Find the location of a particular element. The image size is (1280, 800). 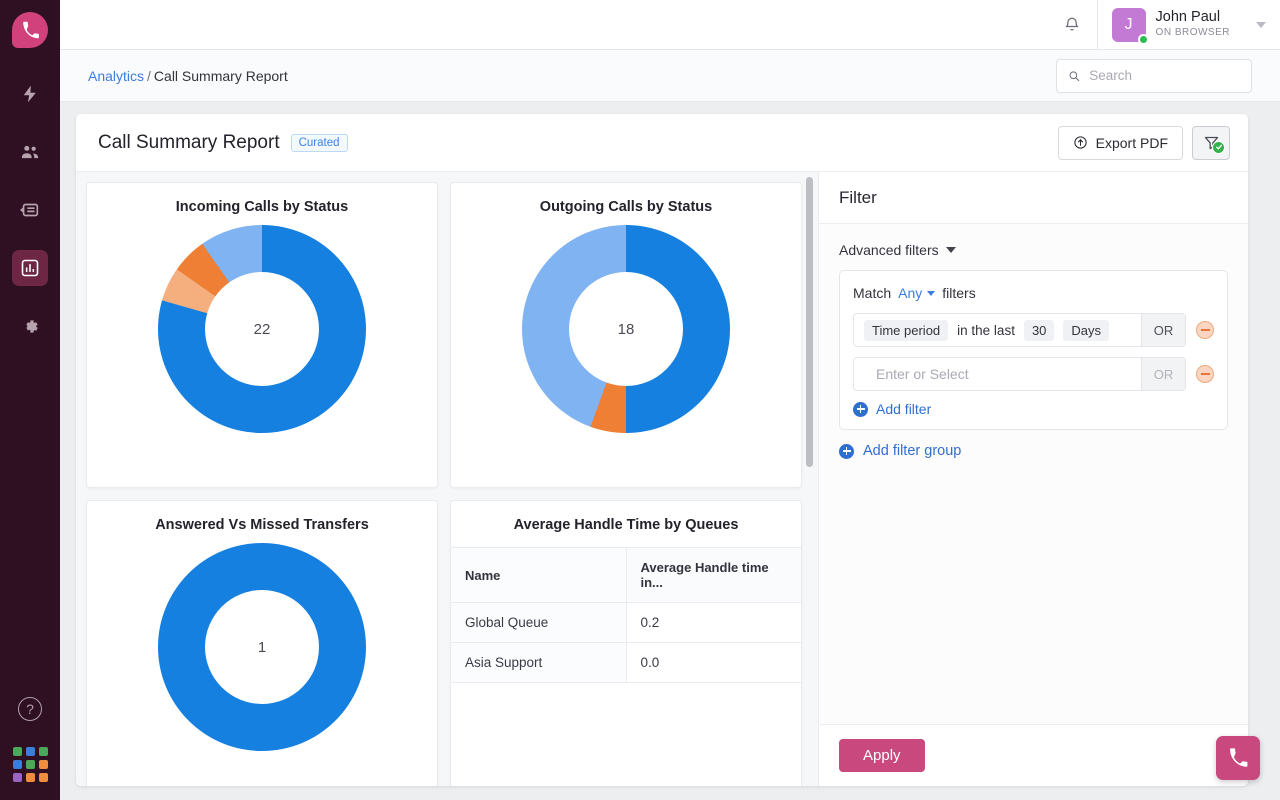

phone-icon is located at coordinates (1239, 757).